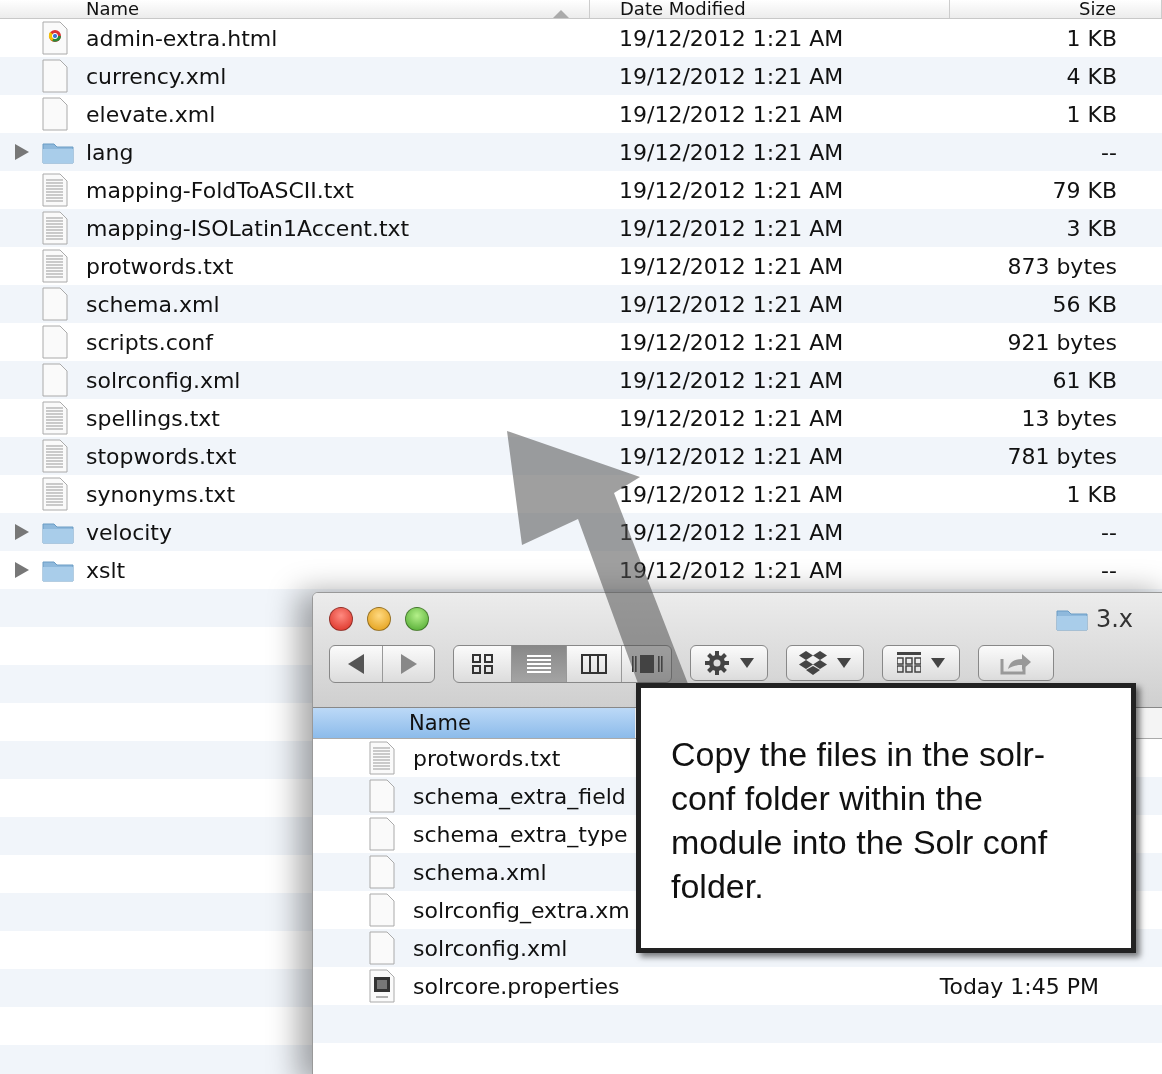 This screenshot has width=1162, height=1074. What do you see at coordinates (524, 796) in the screenshot?
I see `file-name: schema_extra_field` at bounding box center [524, 796].